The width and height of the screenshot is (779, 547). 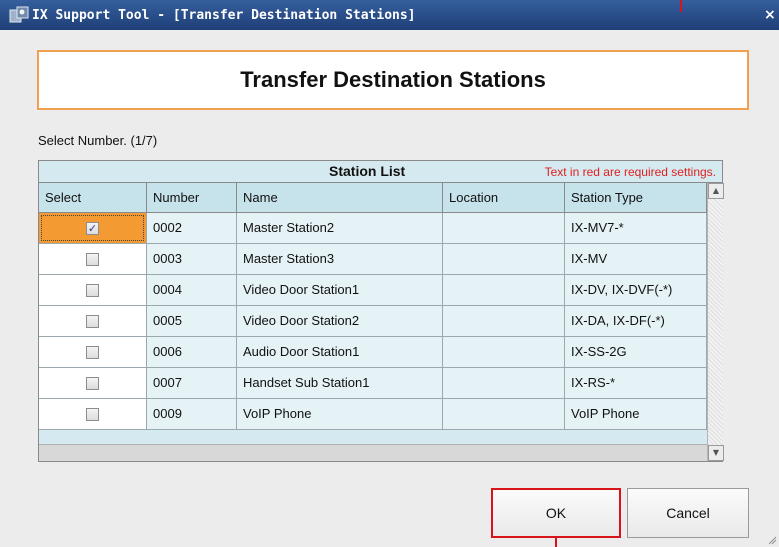 I want to click on table-row: 0006 Audio Door Station1 IX-SS-2G, so click(x=373, y=352).